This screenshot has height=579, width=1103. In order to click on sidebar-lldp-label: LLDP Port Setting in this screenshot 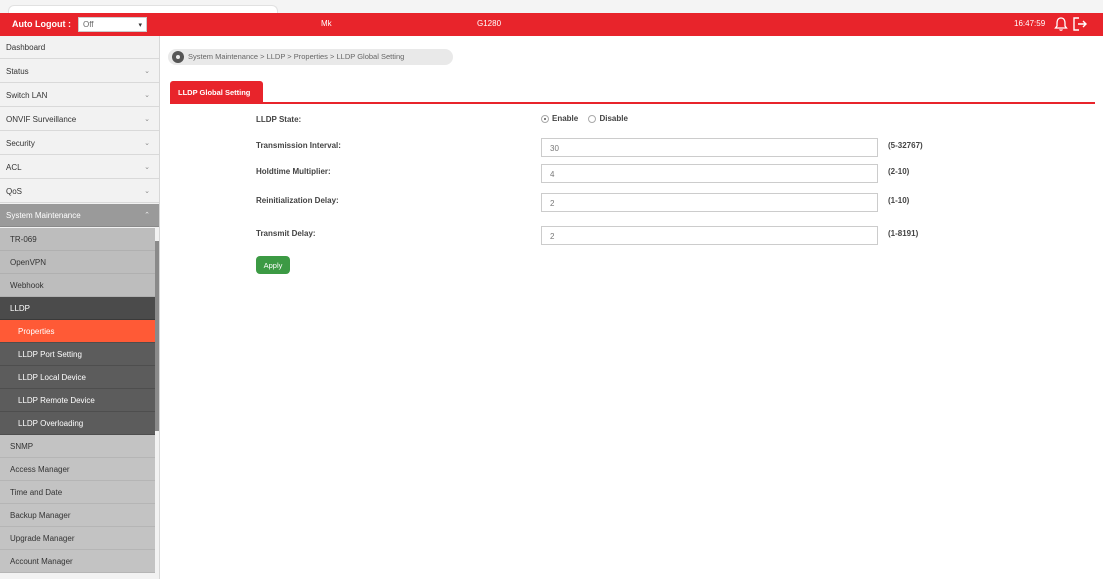, I will do `click(50, 354)`.